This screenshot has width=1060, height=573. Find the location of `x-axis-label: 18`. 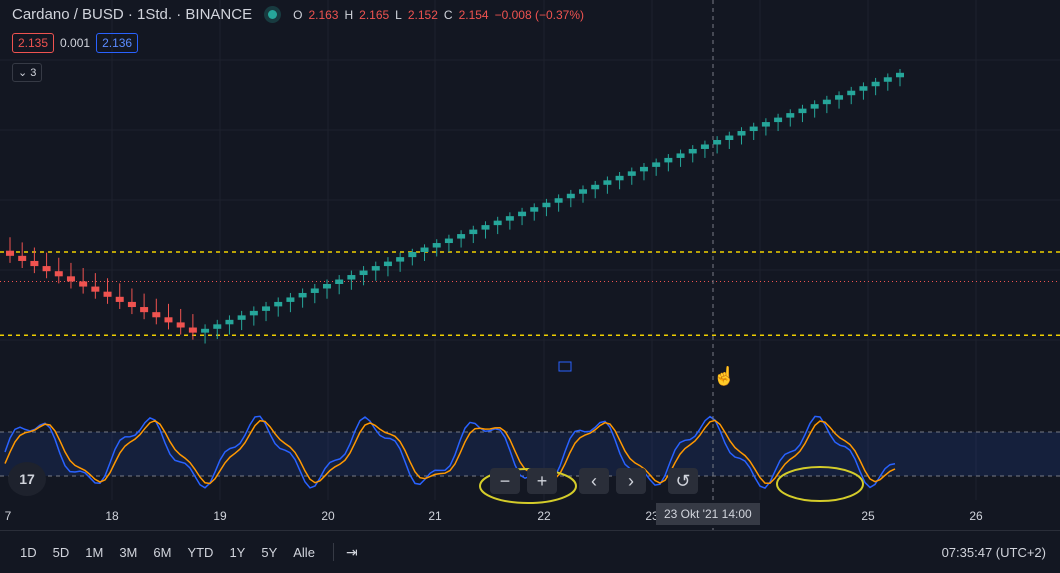

x-axis-label: 18 is located at coordinates (112, 516).